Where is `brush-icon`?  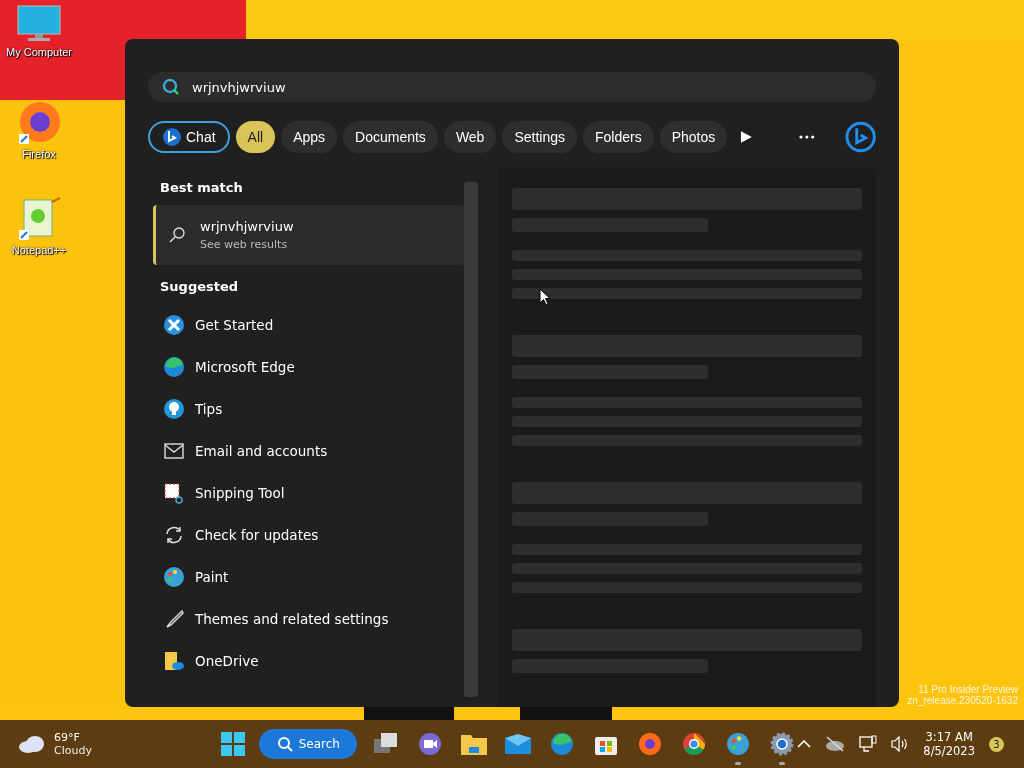 brush-icon is located at coordinates (174, 619).